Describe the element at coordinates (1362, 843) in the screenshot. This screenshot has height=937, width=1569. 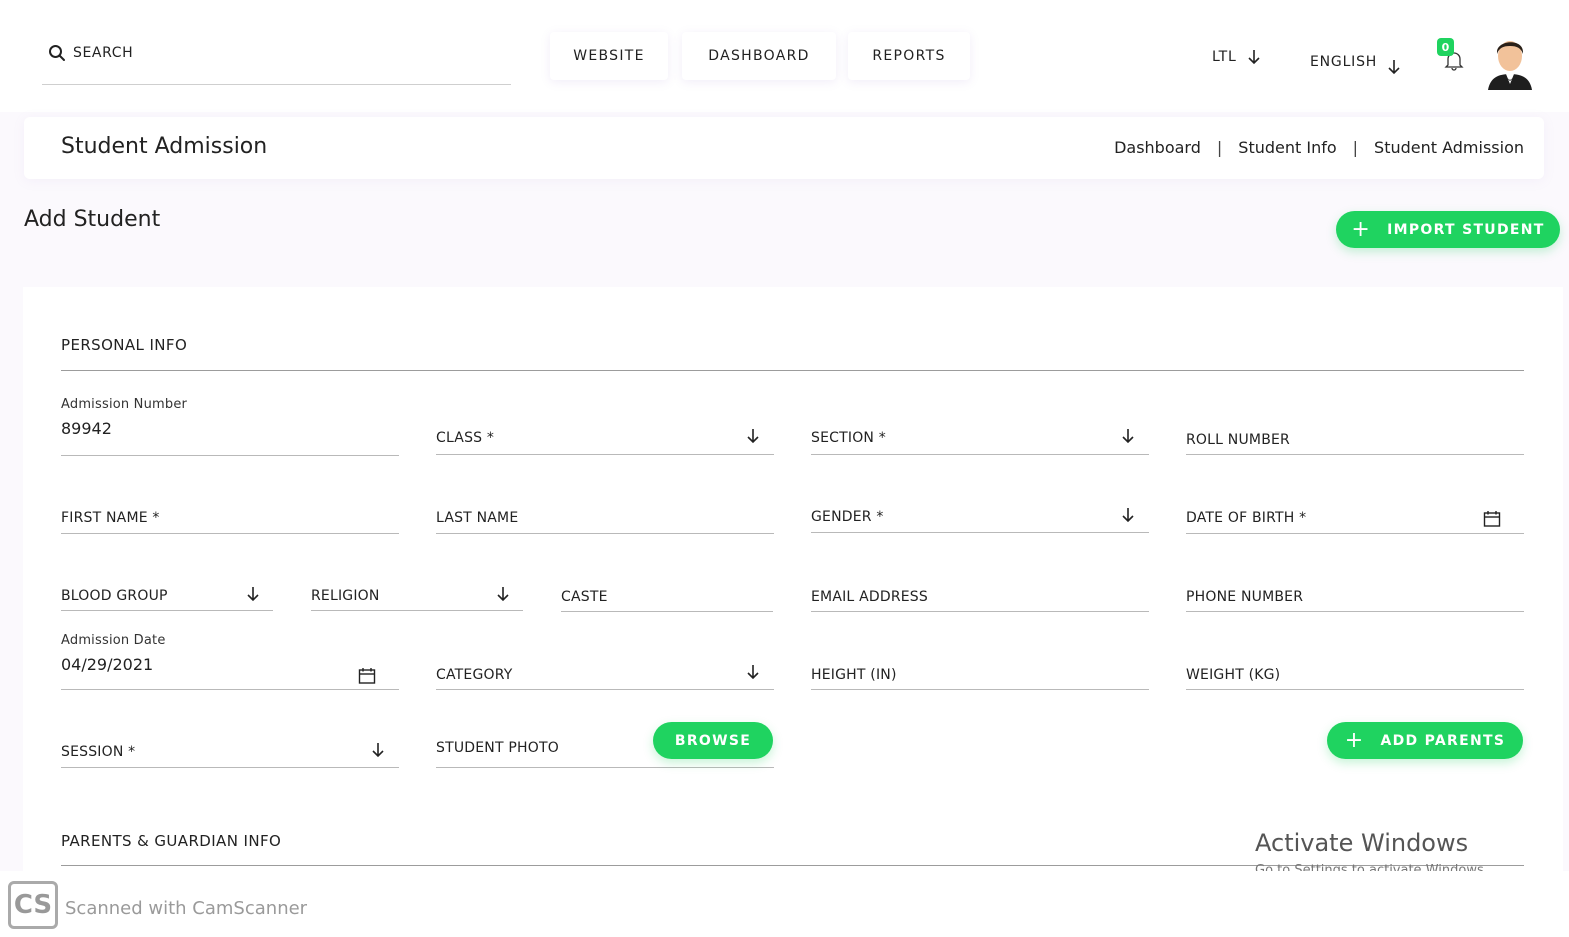
I see `activate-windows-watermark: Activate Windows` at that location.